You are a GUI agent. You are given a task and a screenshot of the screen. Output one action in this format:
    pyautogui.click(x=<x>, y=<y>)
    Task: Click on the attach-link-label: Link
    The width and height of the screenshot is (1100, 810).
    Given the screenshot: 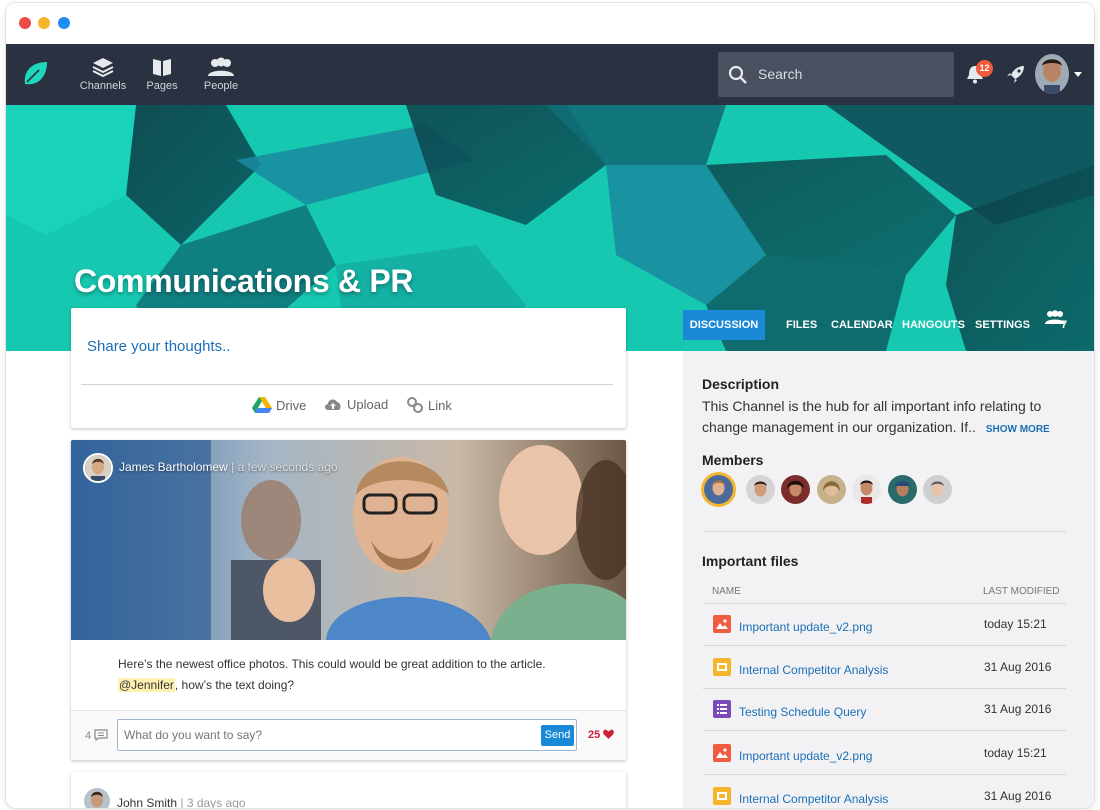 What is the action you would take?
    pyautogui.click(x=440, y=405)
    